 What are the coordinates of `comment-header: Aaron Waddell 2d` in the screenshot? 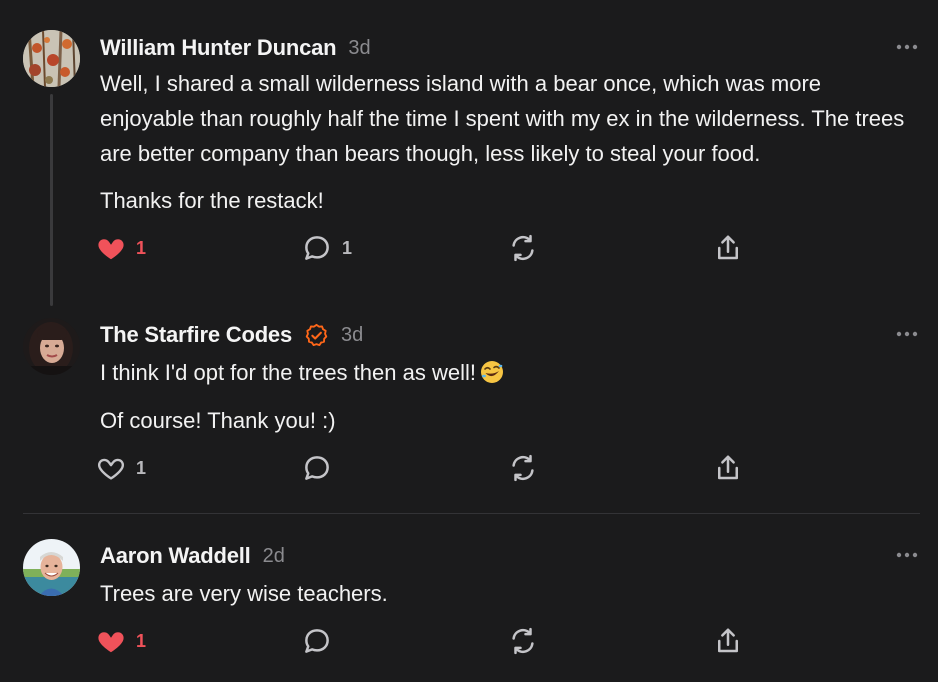 It's located at (192, 556).